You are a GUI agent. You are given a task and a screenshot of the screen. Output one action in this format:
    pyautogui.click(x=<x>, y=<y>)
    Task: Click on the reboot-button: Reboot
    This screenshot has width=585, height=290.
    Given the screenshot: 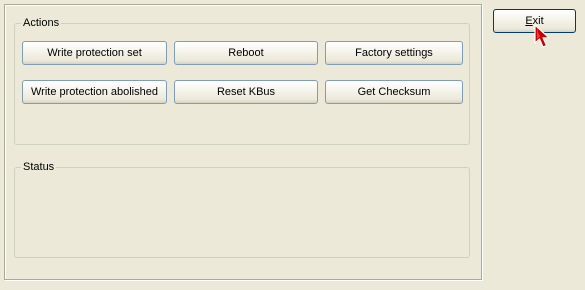 What is the action you would take?
    pyautogui.click(x=246, y=53)
    